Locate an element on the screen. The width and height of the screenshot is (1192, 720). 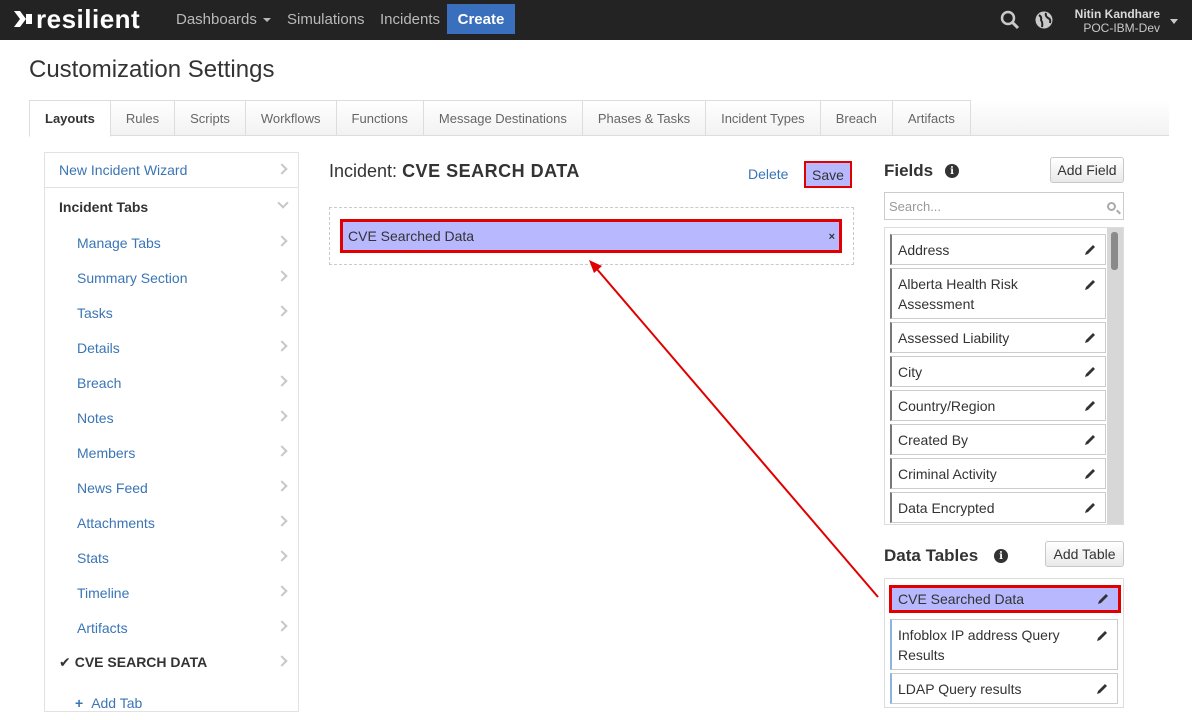
field-label: Criminal Activity is located at coordinates (947, 473).